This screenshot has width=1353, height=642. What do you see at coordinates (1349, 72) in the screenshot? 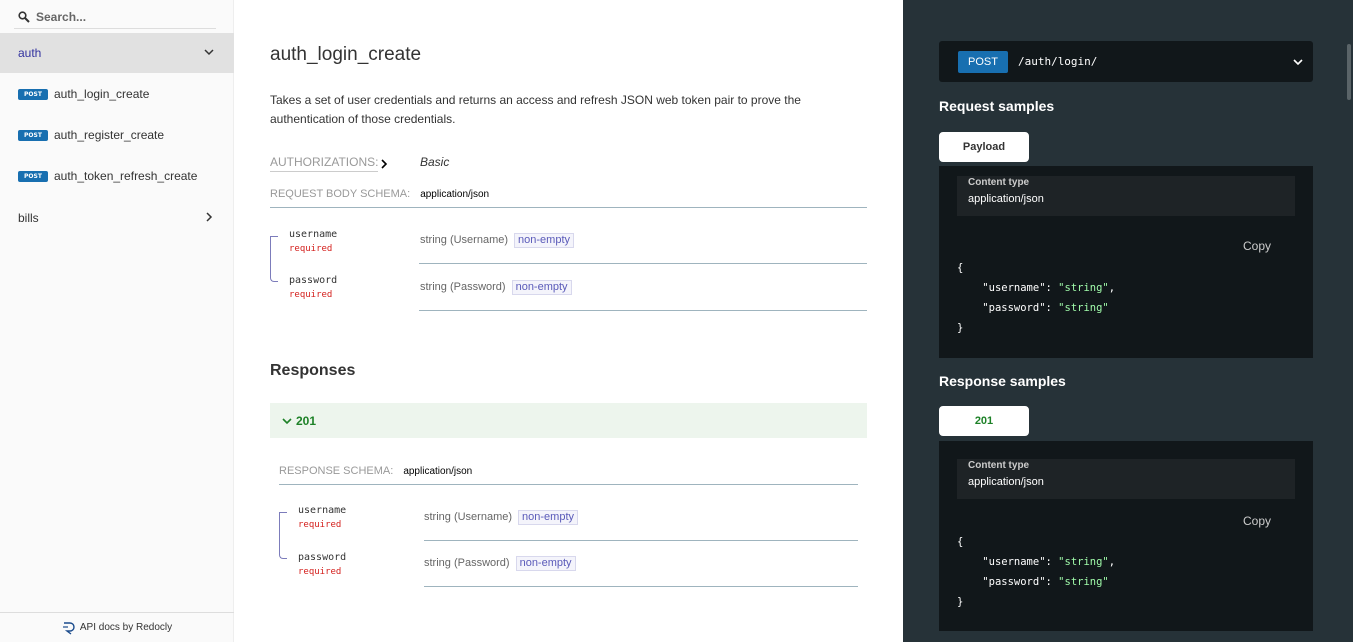
I see `scrollbar-thumb` at bounding box center [1349, 72].